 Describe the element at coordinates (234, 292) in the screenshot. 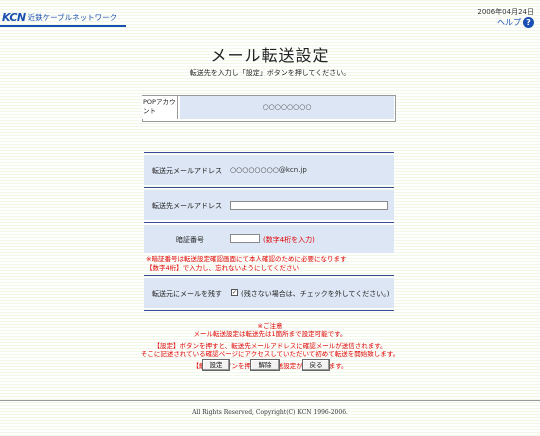

I see `keep-mail-checkbox: ✓` at that location.